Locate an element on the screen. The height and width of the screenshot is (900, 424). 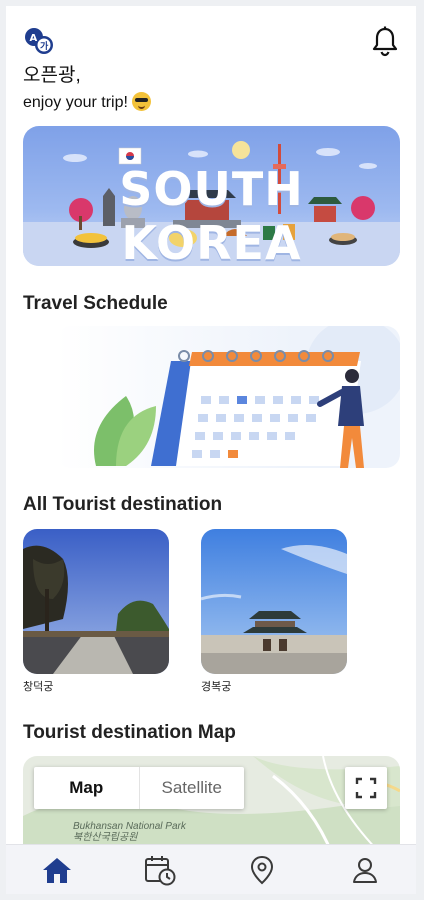
bell-icon is located at coordinates (385, 41).